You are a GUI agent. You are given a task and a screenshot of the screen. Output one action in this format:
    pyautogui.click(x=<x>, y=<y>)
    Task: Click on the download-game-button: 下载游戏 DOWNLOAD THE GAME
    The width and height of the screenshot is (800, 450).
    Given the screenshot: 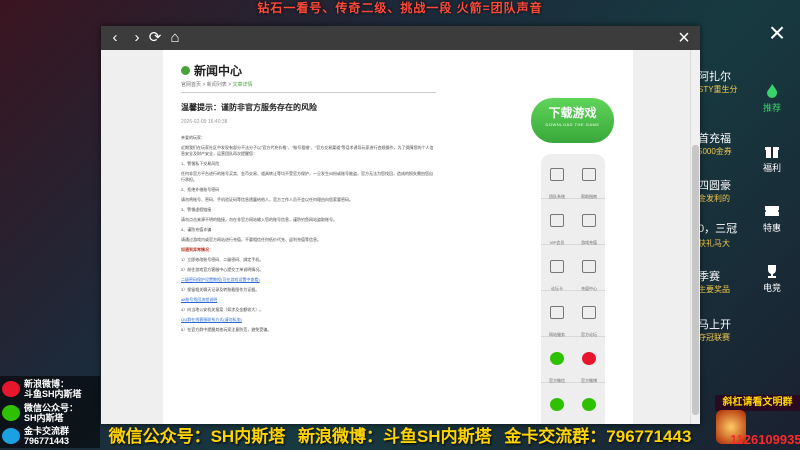 What is the action you would take?
    pyautogui.click(x=572, y=120)
    